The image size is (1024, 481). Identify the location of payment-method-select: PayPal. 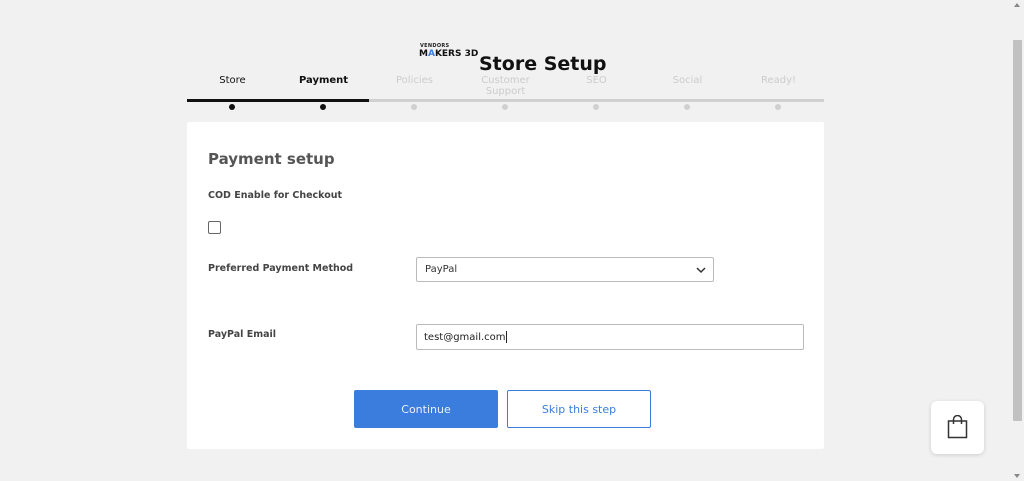
(565, 269).